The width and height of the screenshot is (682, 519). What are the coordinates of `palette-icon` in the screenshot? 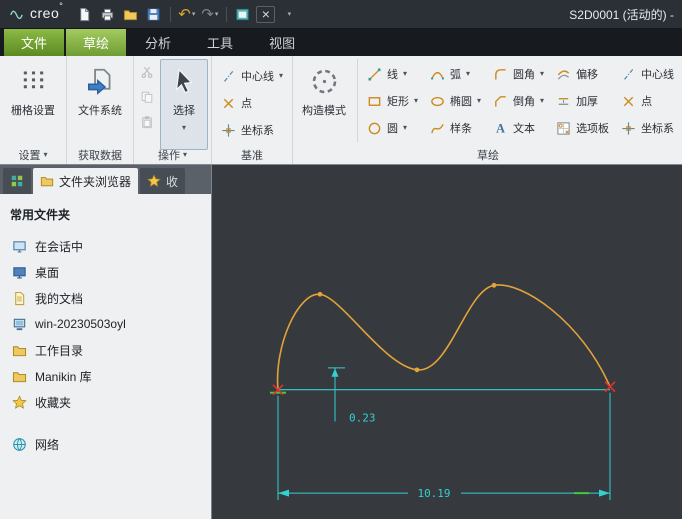 It's located at (563, 128).